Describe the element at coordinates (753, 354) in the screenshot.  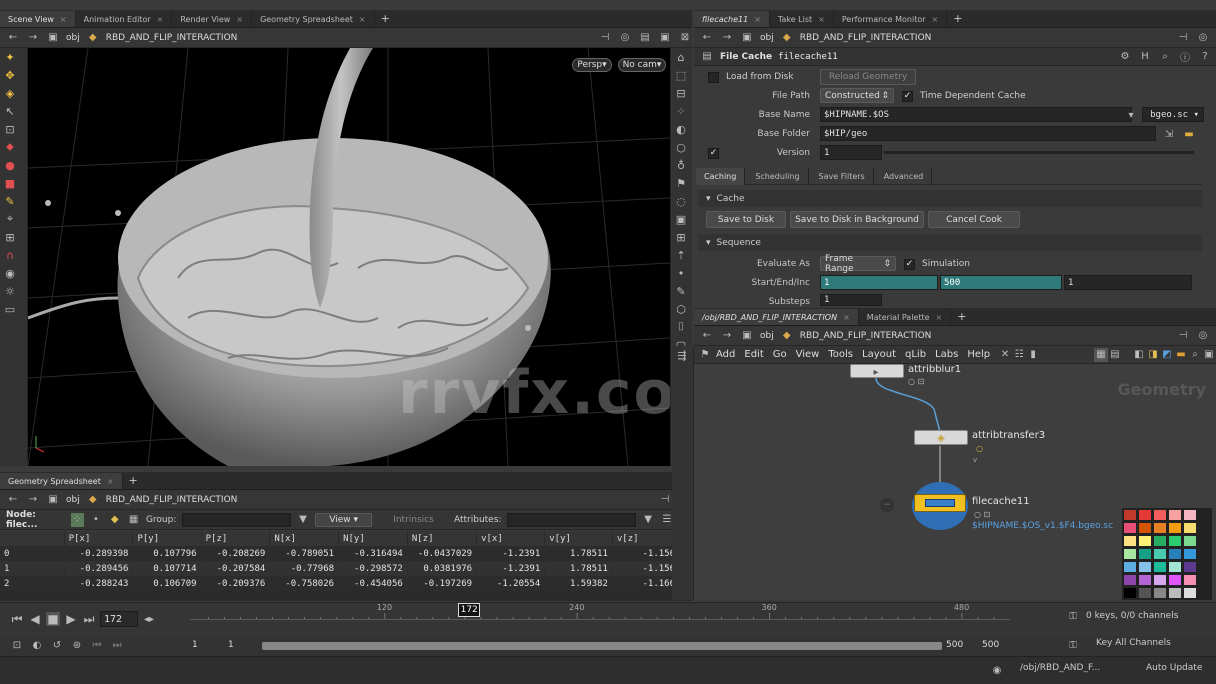
I see `menu-item-edit: Edit` at that location.